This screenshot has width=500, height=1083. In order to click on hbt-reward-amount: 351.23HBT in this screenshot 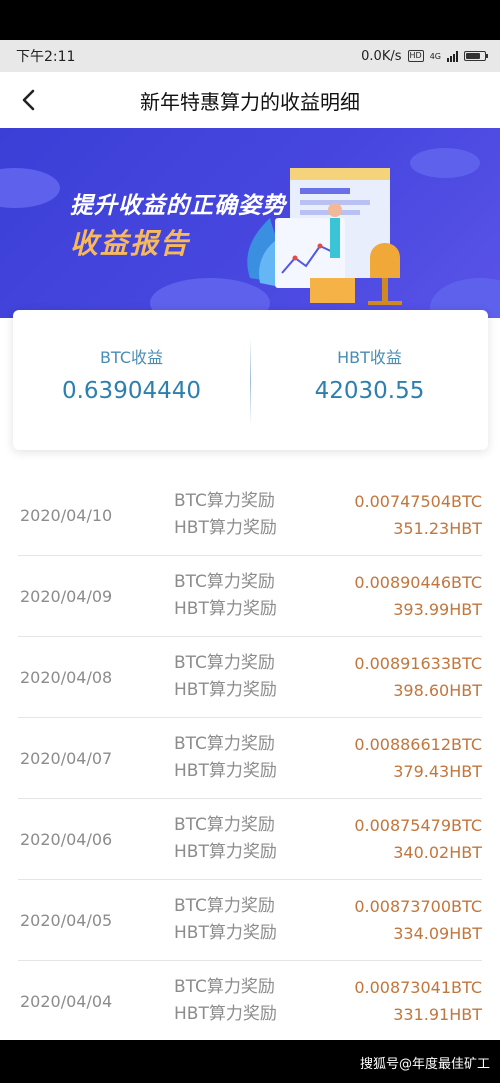, I will do `click(437, 528)`.